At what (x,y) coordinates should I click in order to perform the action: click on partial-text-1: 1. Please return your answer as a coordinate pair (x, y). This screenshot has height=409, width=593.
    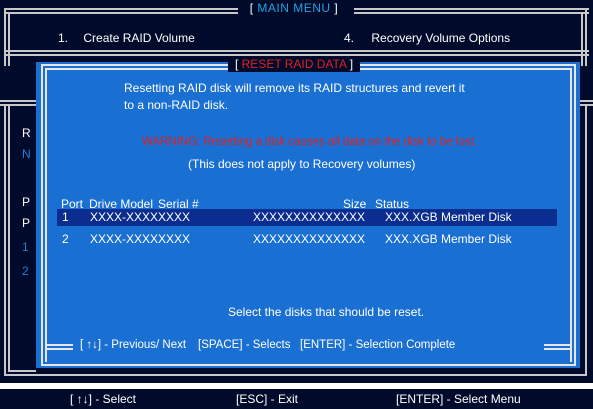
    Looking at the image, I should click on (25, 247).